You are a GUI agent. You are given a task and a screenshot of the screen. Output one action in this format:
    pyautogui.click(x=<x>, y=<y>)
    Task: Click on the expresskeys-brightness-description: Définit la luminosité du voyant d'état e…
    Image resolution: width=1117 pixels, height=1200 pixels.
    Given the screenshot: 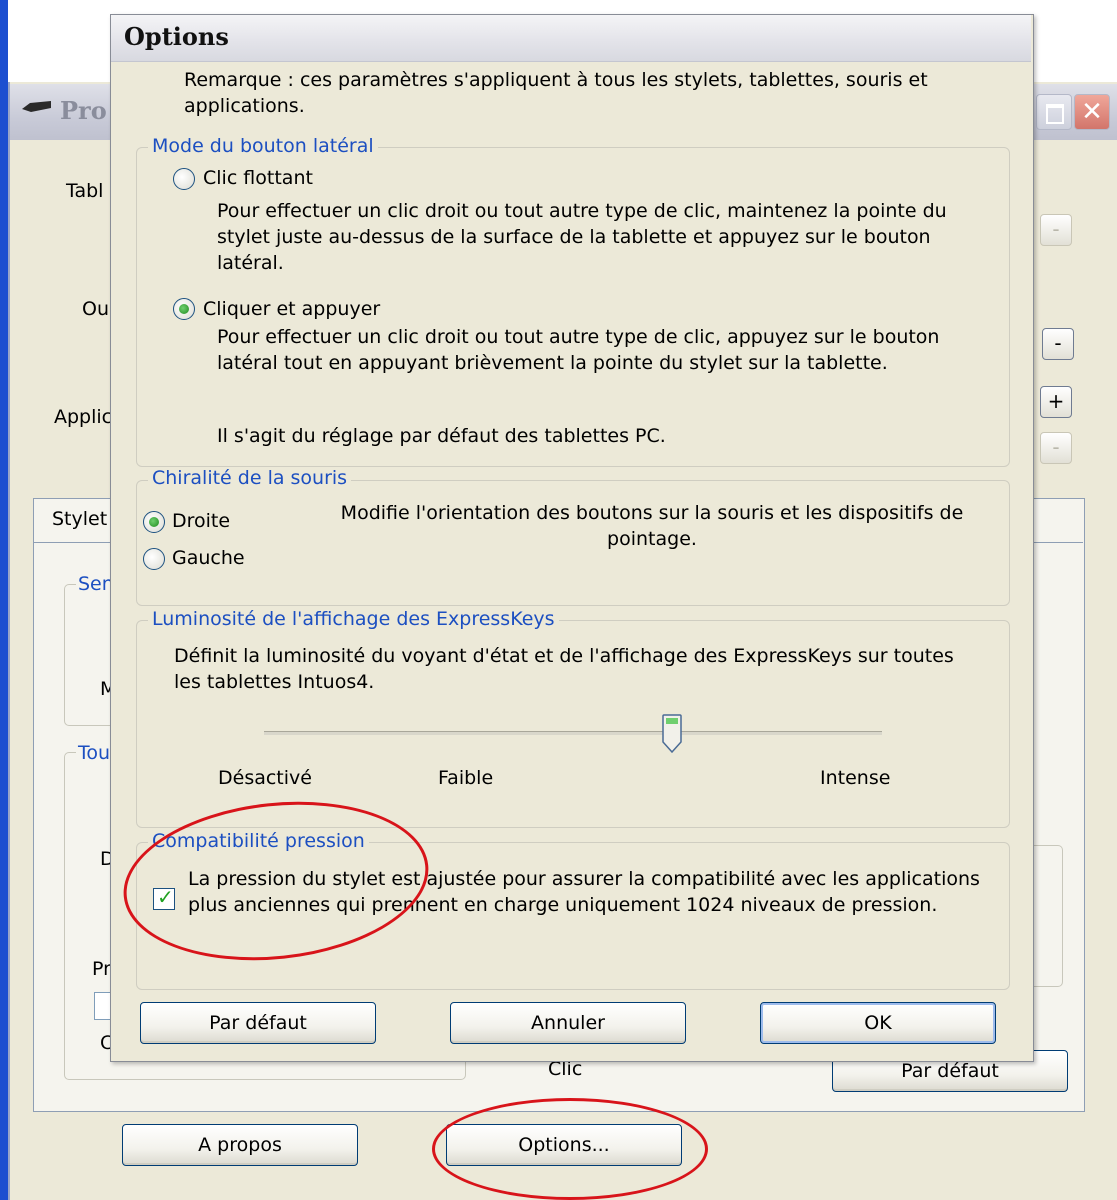 What is the action you would take?
    pyautogui.click(x=564, y=669)
    